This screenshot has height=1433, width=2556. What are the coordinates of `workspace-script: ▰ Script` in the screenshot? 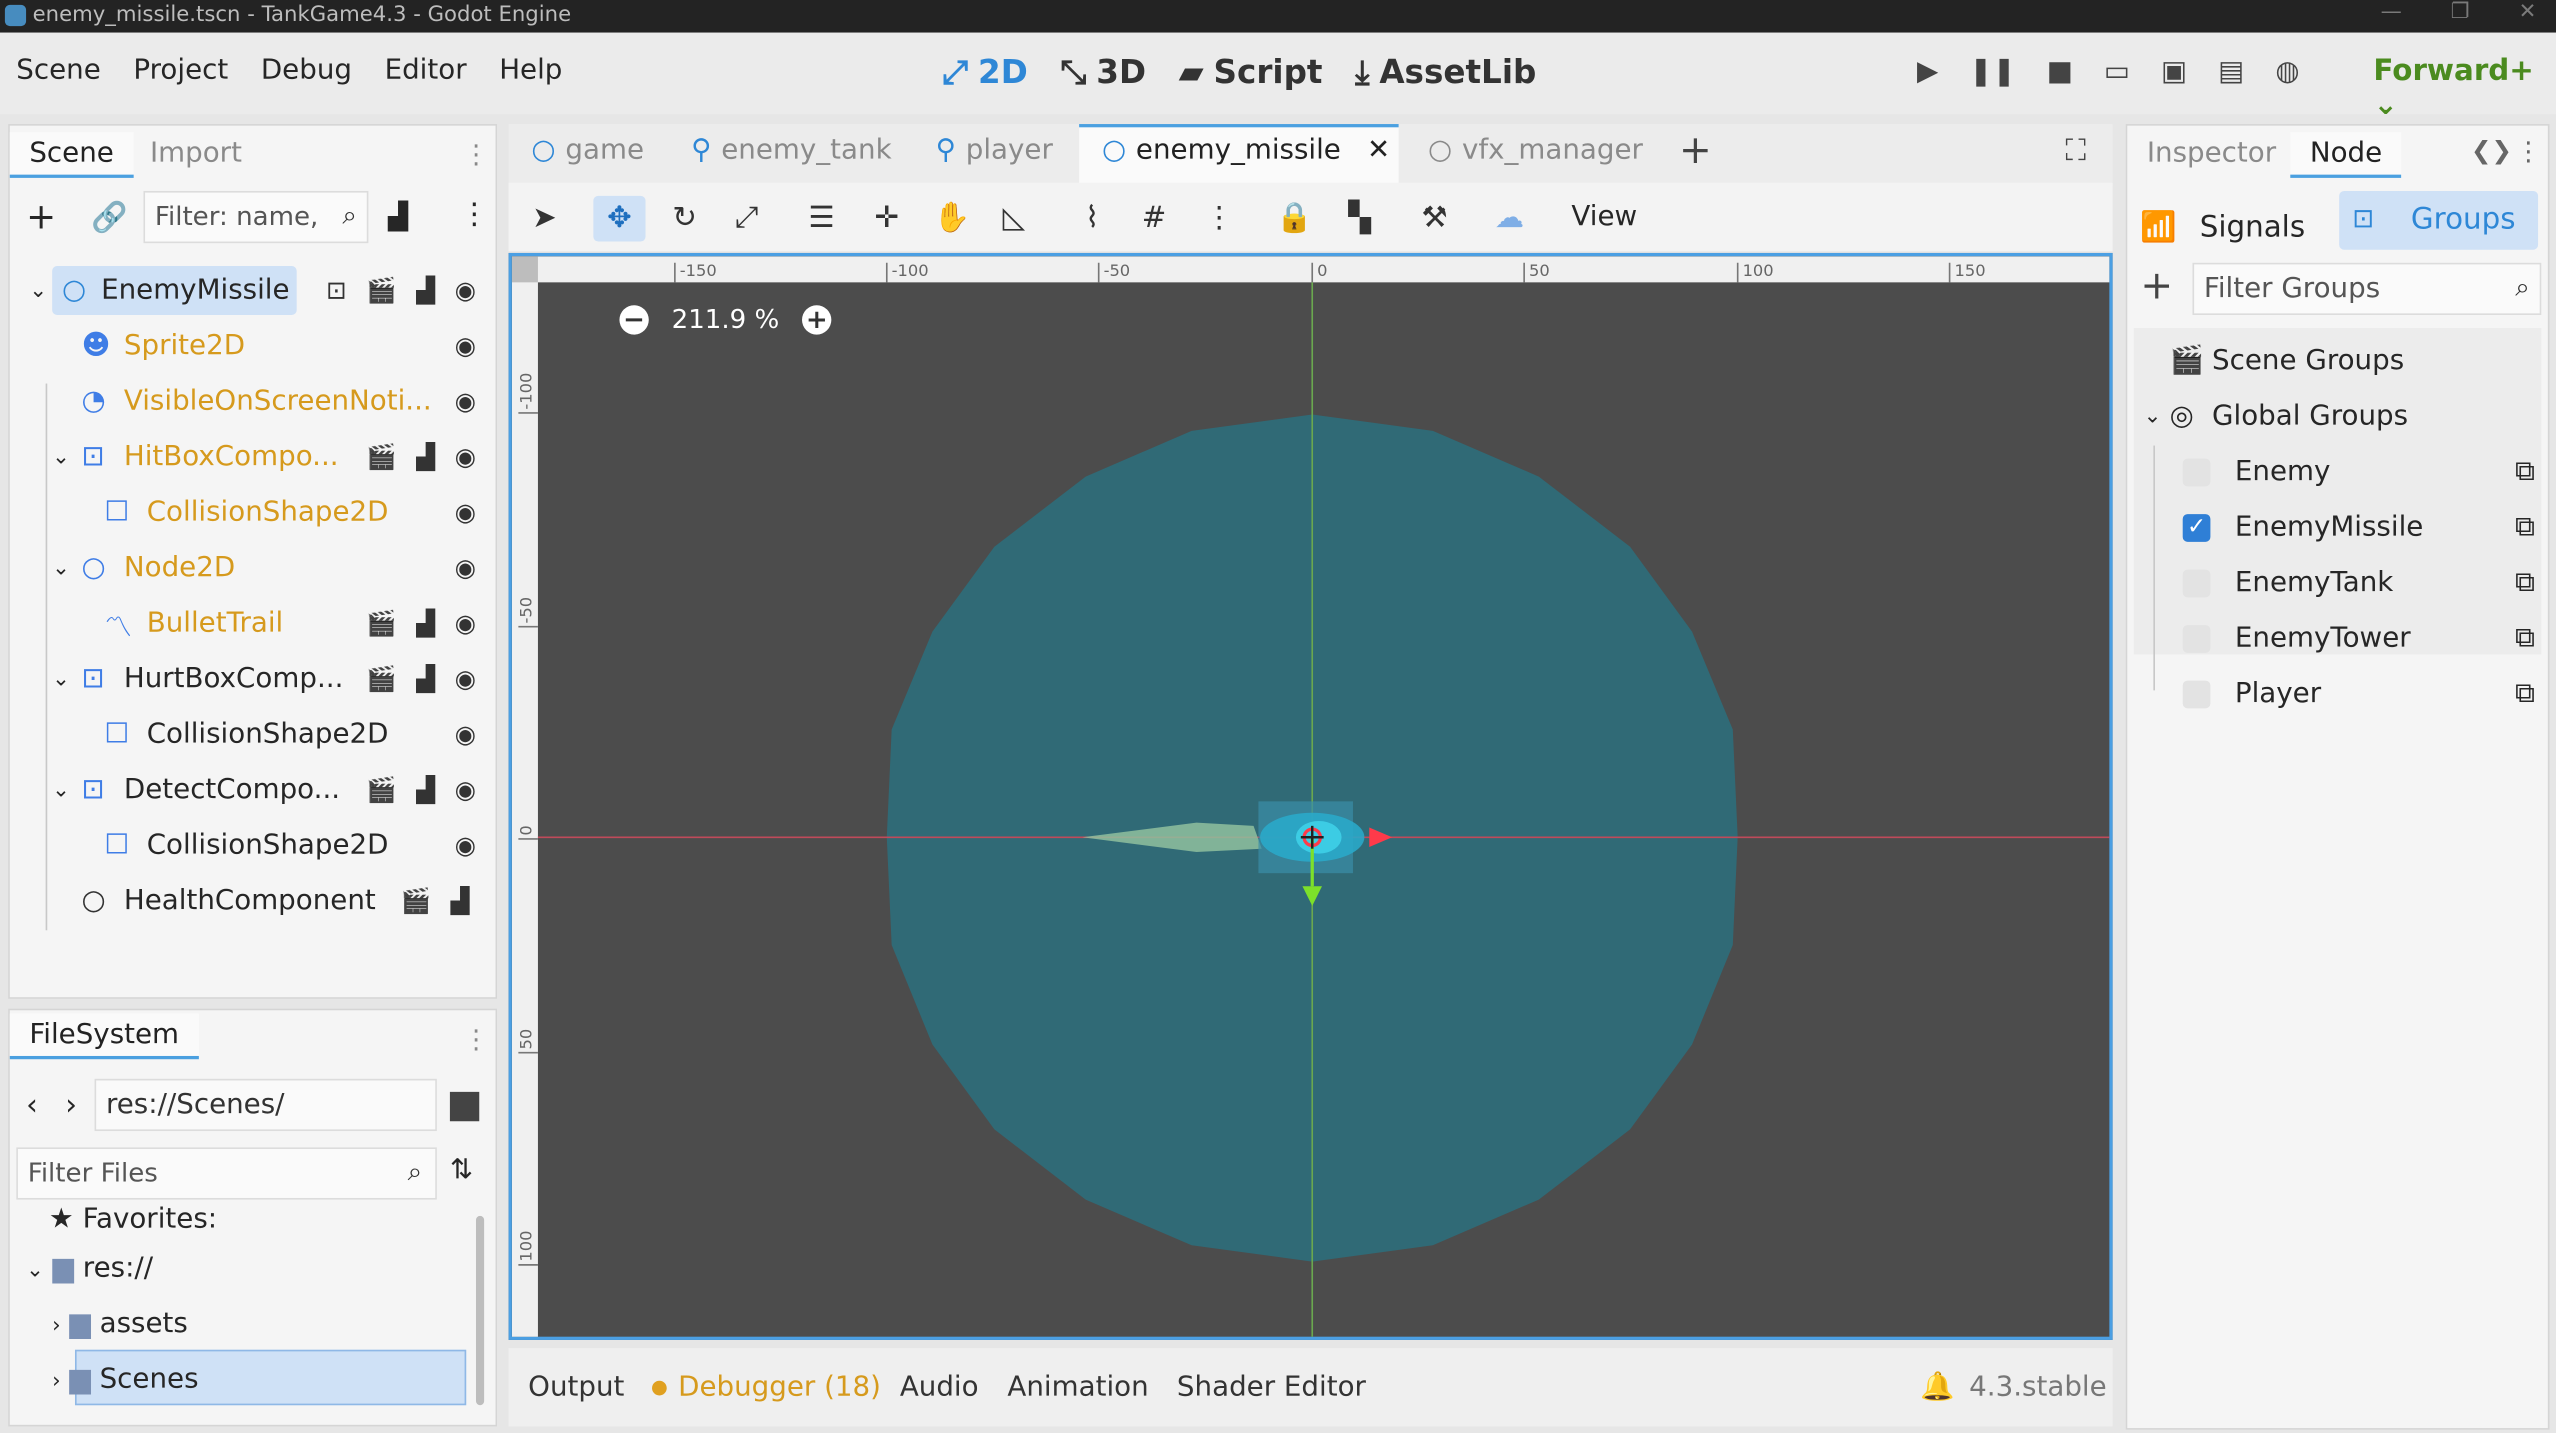 It's located at (1251, 71).